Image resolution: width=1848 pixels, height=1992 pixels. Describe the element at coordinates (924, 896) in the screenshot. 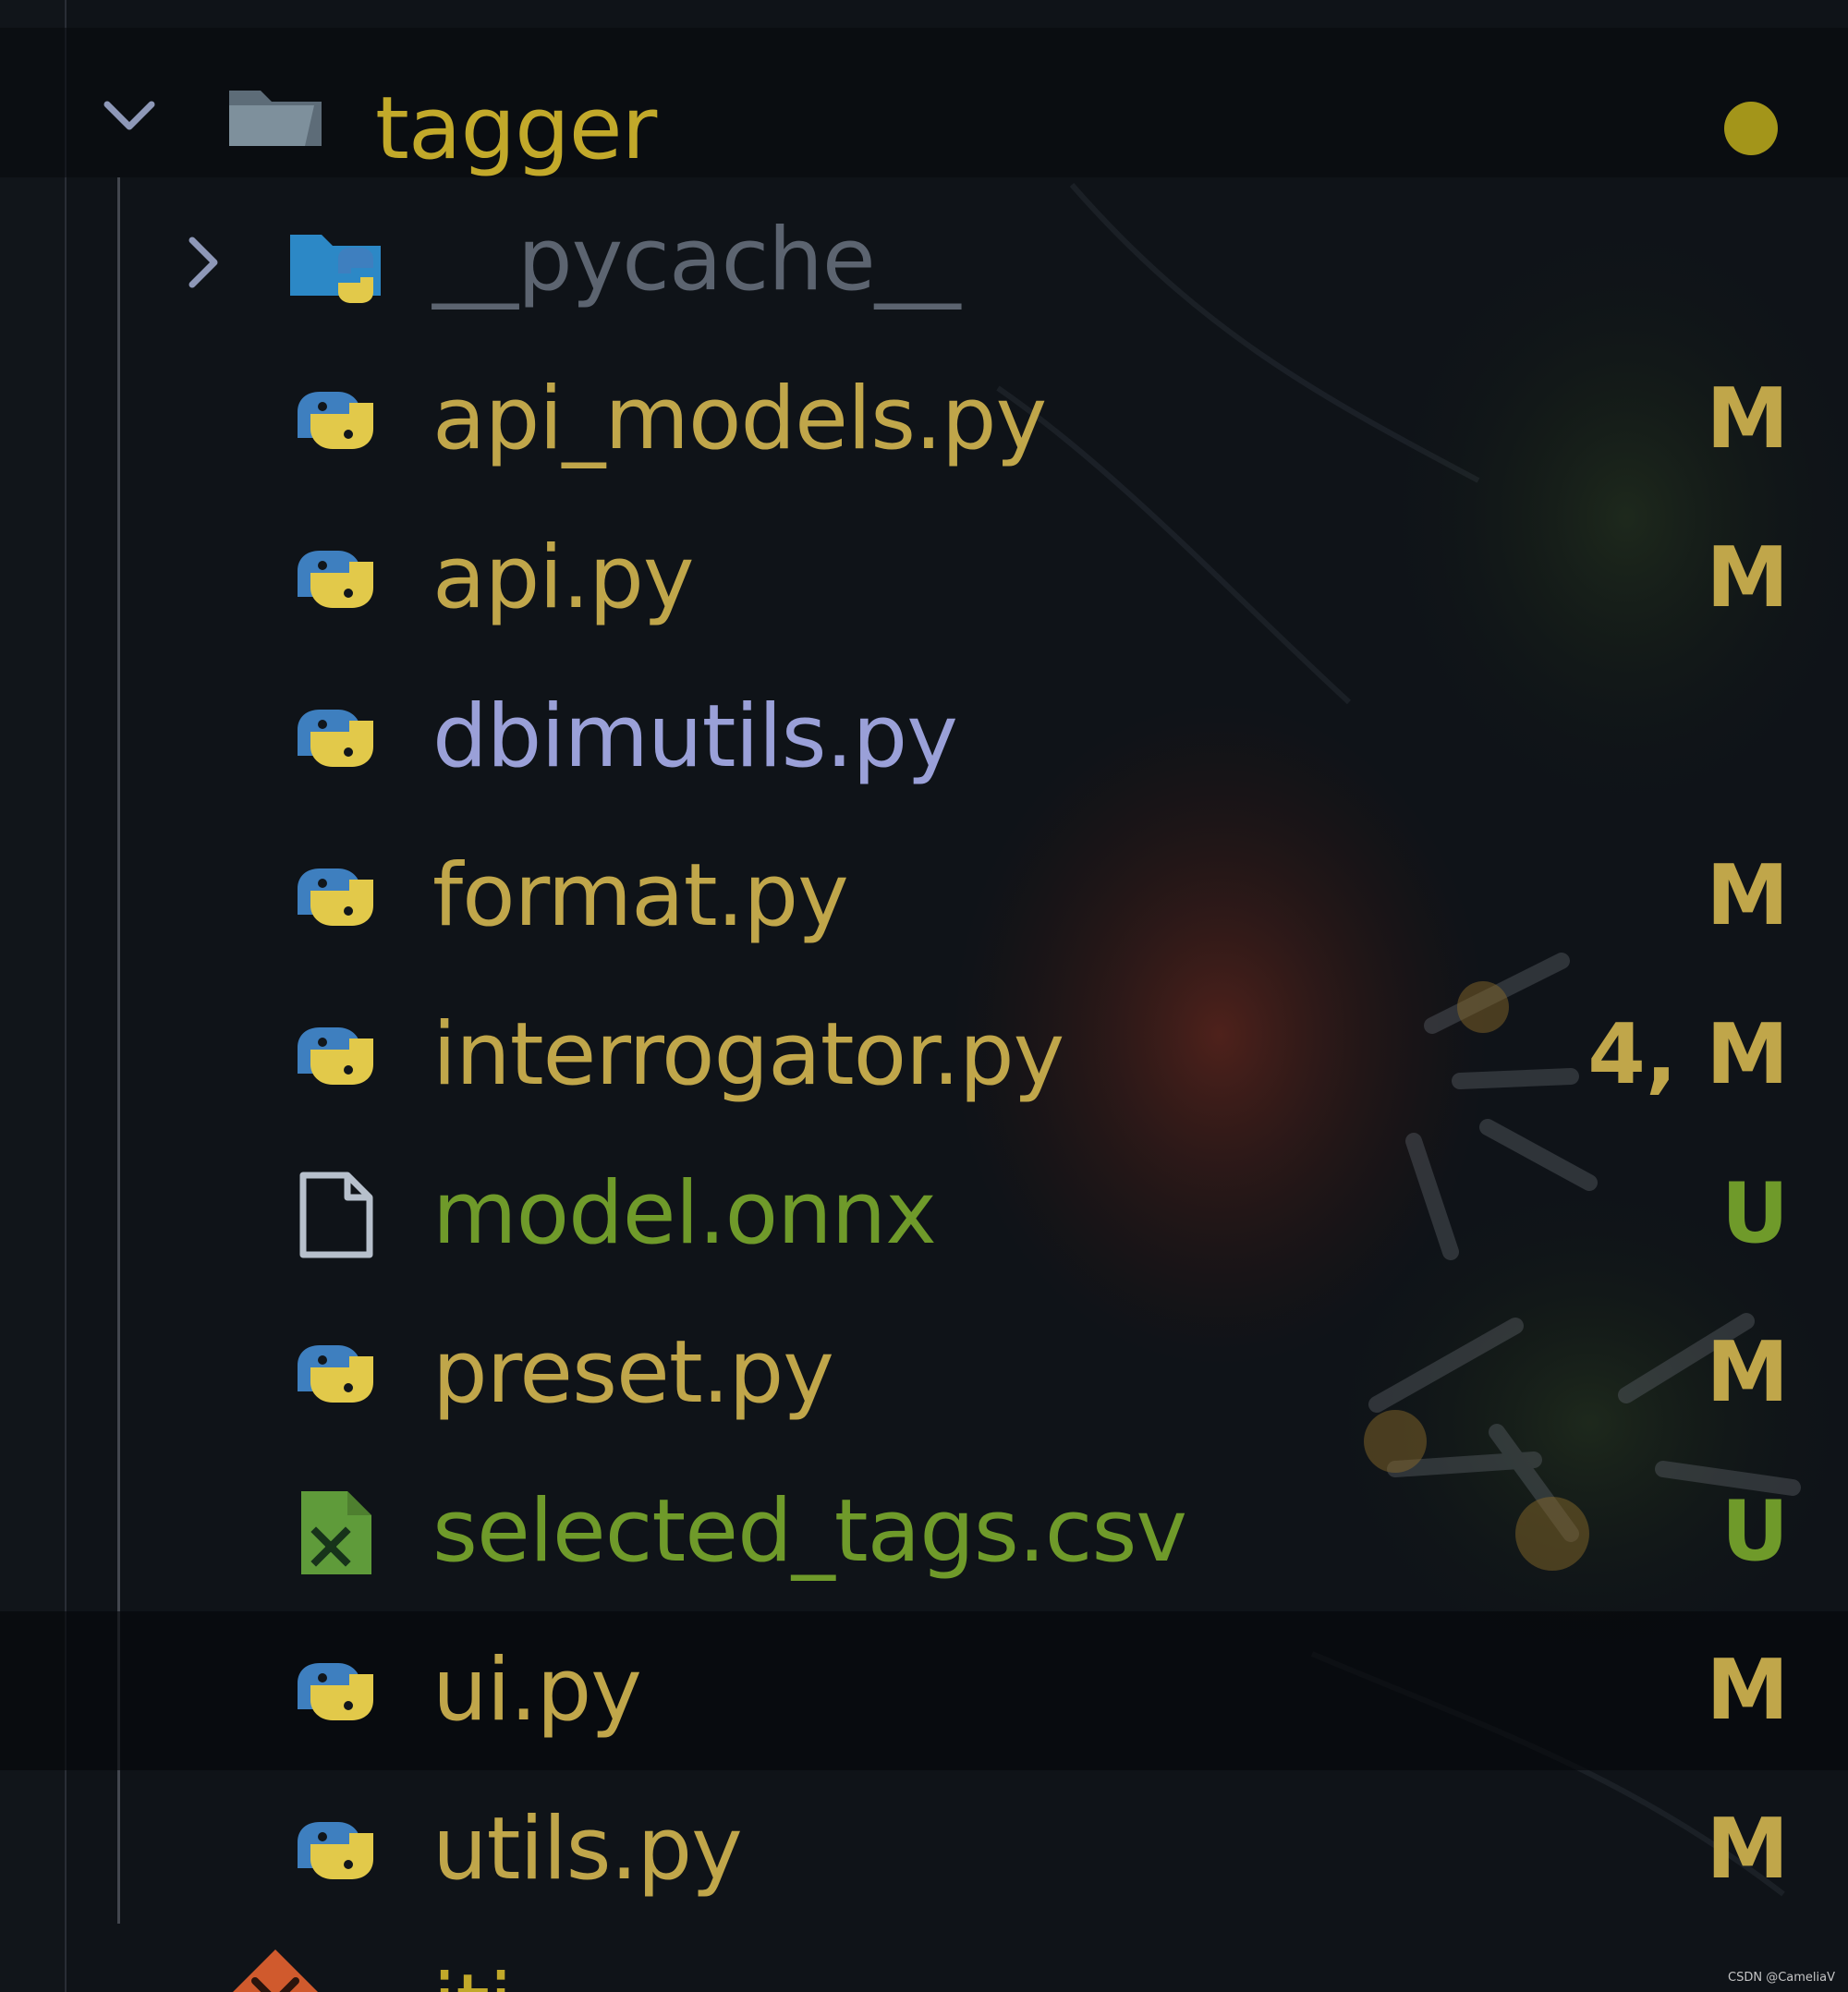

I see `tree-row-format: format.py M` at that location.